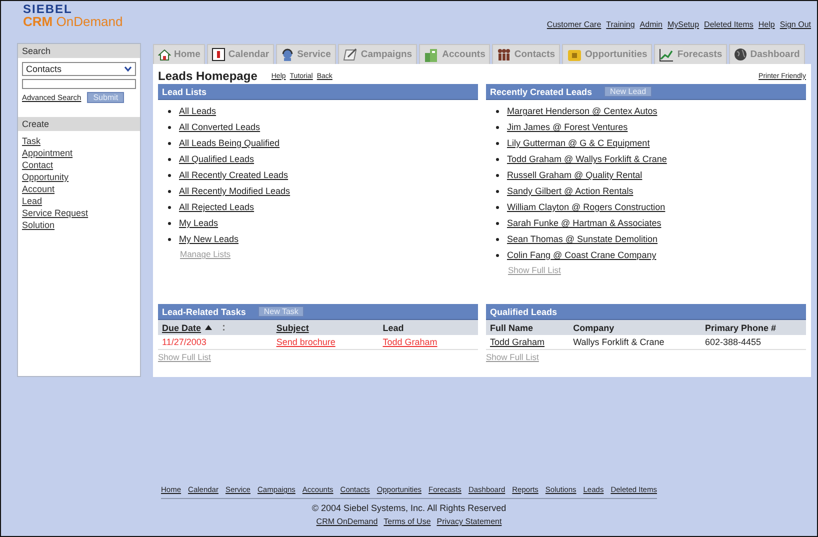 The height and width of the screenshot is (537, 818). Describe the element at coordinates (79, 165) in the screenshot. I see `create-link: Contact` at that location.